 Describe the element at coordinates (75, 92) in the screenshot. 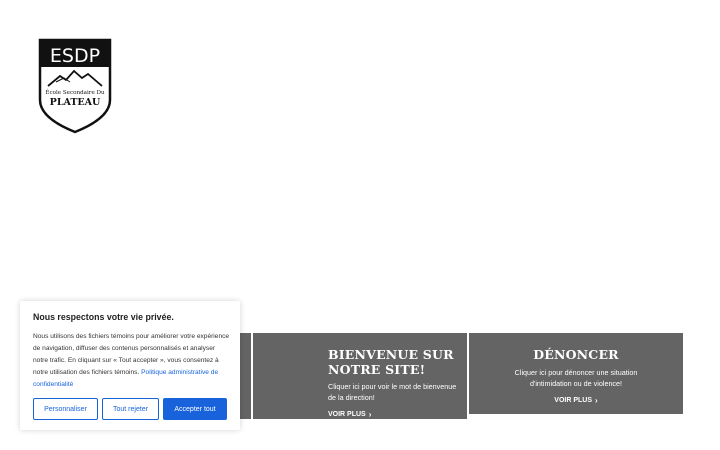

I see `logo-line-1: École Secondaire Du` at that location.